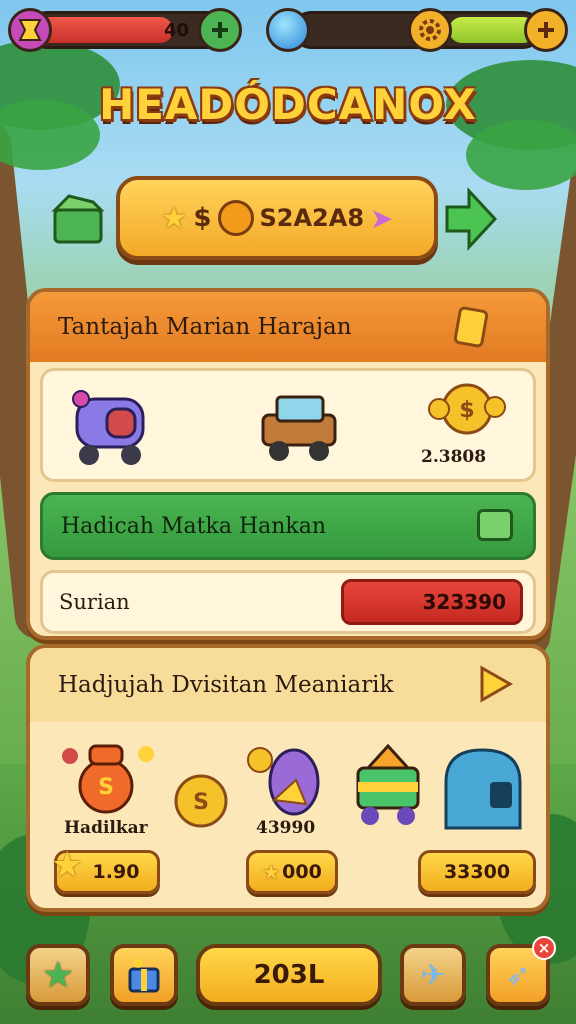 The width and height of the screenshot is (576, 1024). What do you see at coordinates (471, 327) in the screenshot?
I see `gold-tag-icon` at bounding box center [471, 327].